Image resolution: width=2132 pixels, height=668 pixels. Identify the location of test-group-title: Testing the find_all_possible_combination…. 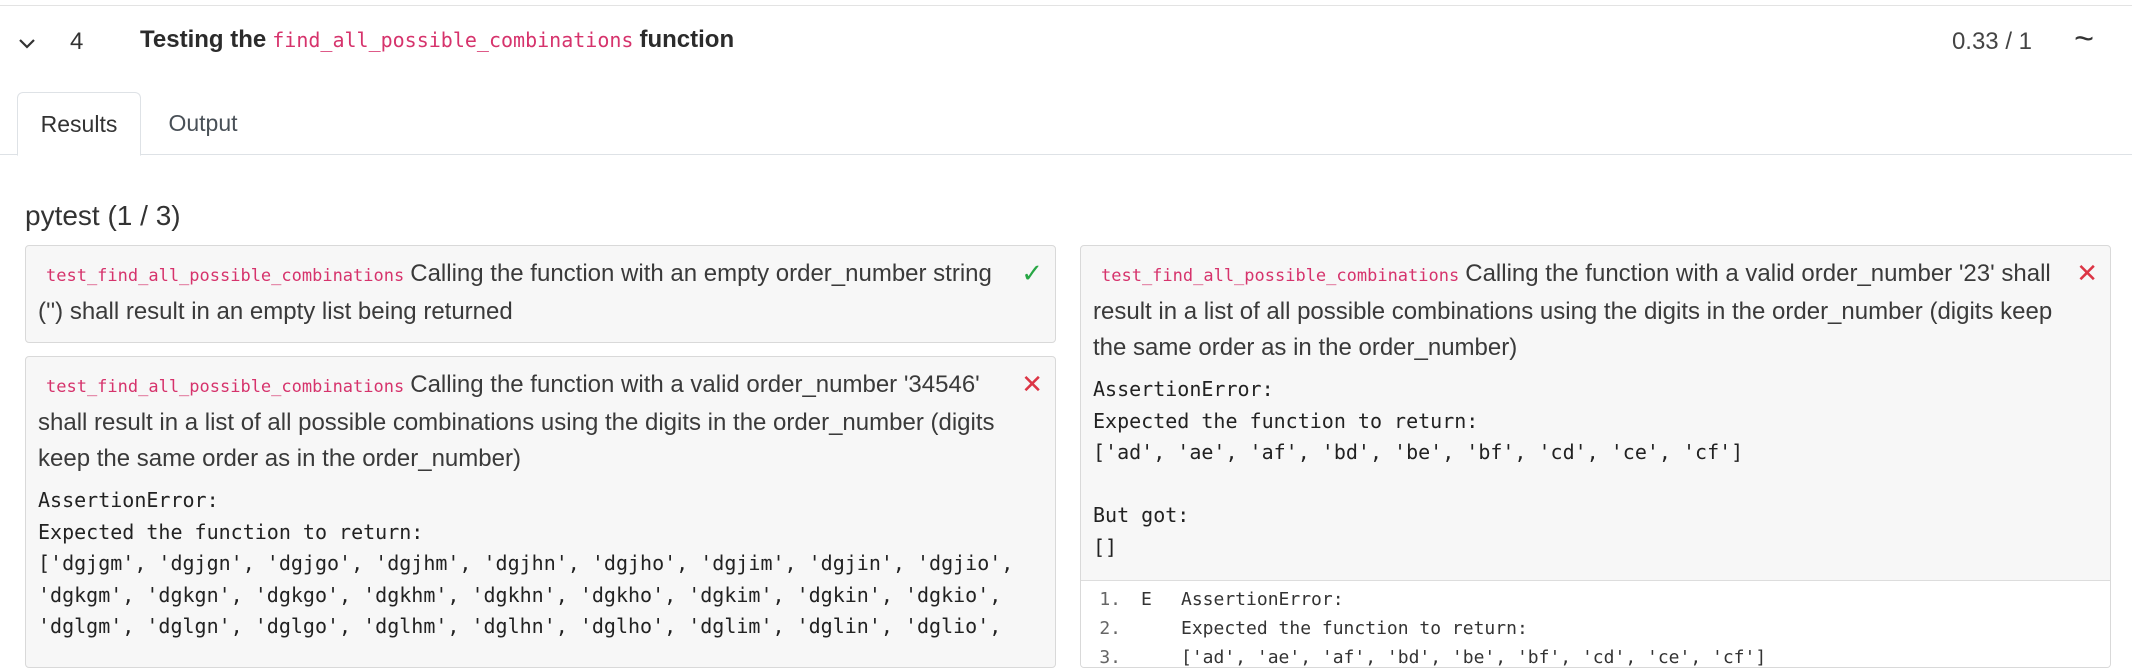
(437, 39).